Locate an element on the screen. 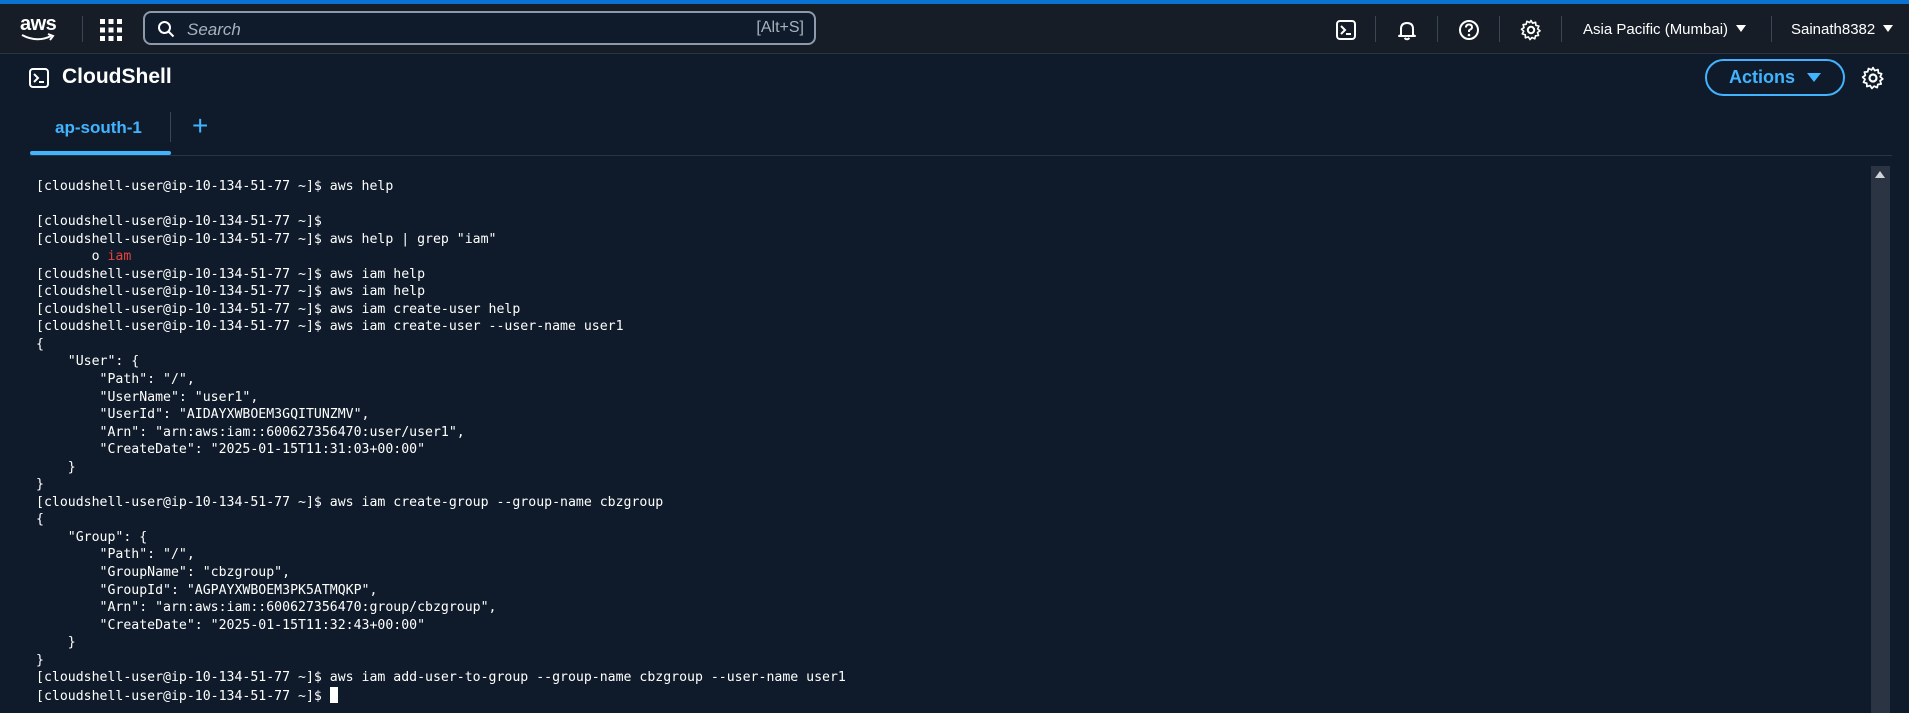 The height and width of the screenshot is (713, 1909). actions-button: Actions is located at coordinates (1775, 77).